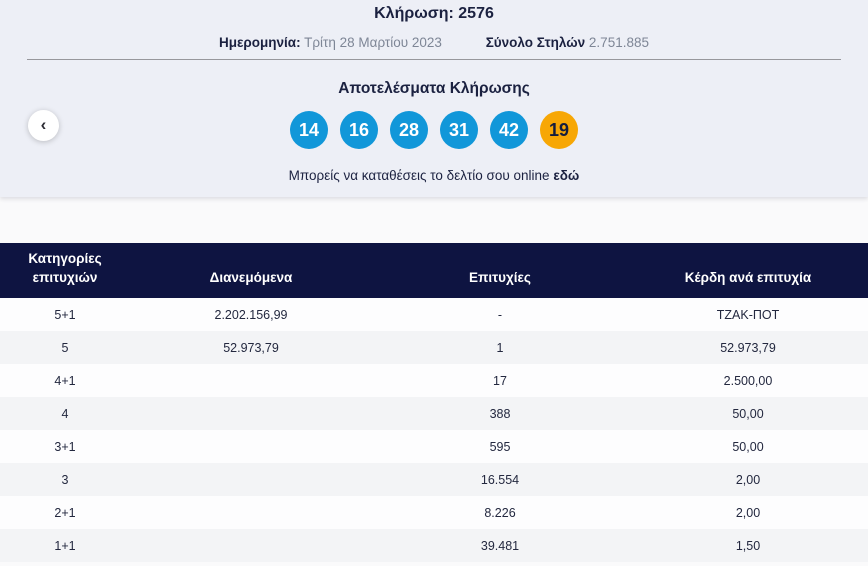 The image size is (868, 566). What do you see at coordinates (251, 270) in the screenshot?
I see `header-distributed: Διανεμόμενα` at bounding box center [251, 270].